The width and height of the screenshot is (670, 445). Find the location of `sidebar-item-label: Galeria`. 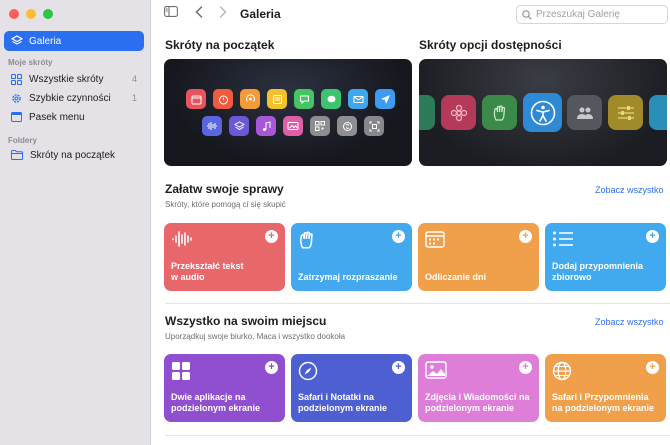

sidebar-item-label: Galeria is located at coordinates (45, 41).